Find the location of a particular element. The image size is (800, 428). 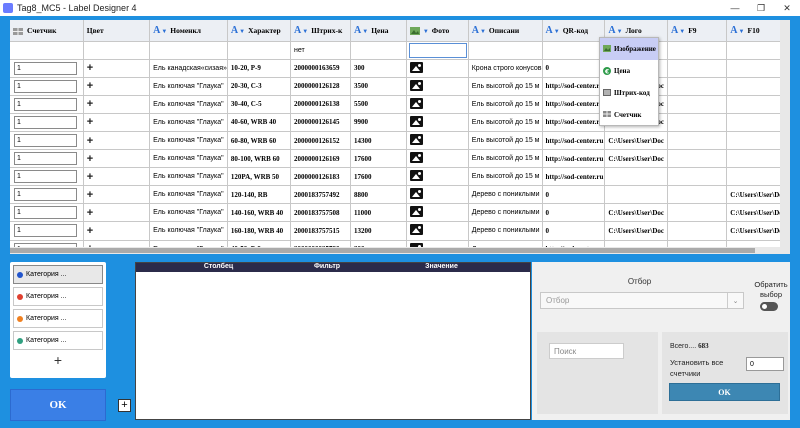

grid-cell: 2000000126145 is located at coordinates (321, 122).